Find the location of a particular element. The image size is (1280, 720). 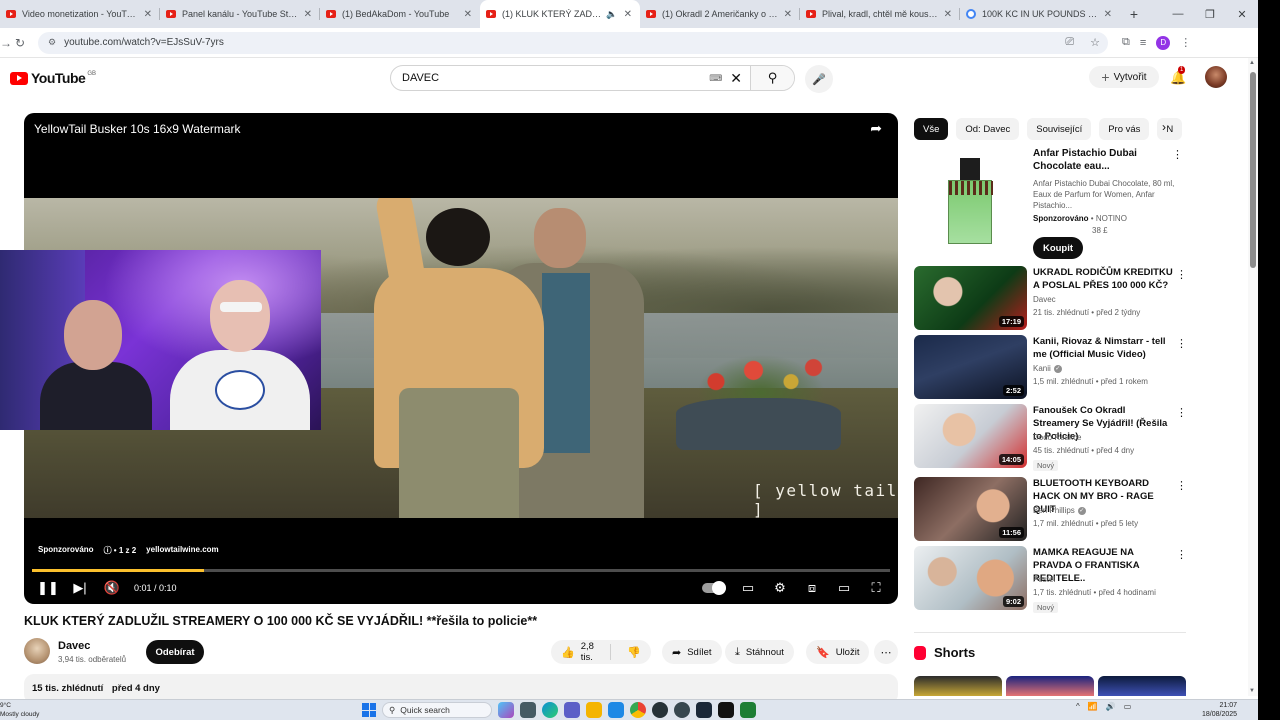

chevron-right-icon: › is located at coordinates (1164, 127).